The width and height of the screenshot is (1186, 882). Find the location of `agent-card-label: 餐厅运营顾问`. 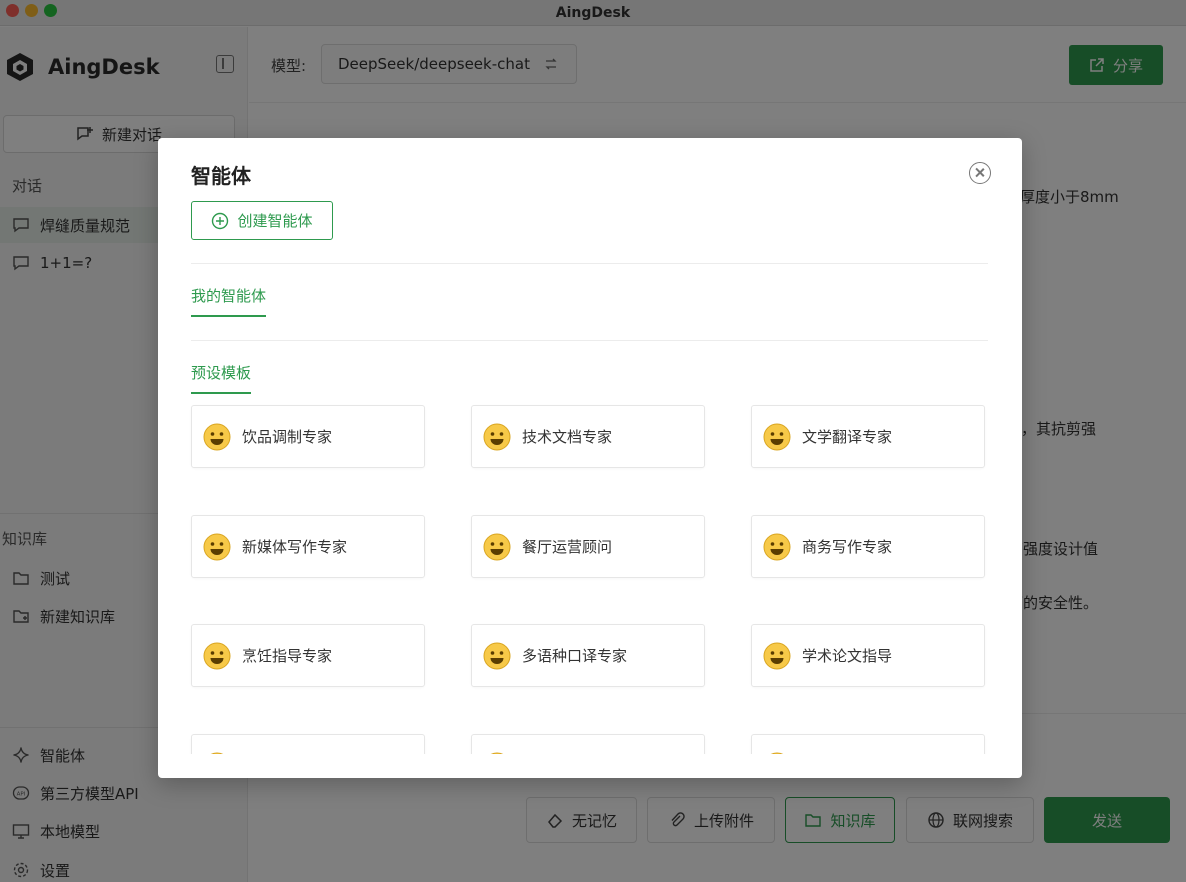

agent-card-label: 餐厅运营顾问 is located at coordinates (567, 547).